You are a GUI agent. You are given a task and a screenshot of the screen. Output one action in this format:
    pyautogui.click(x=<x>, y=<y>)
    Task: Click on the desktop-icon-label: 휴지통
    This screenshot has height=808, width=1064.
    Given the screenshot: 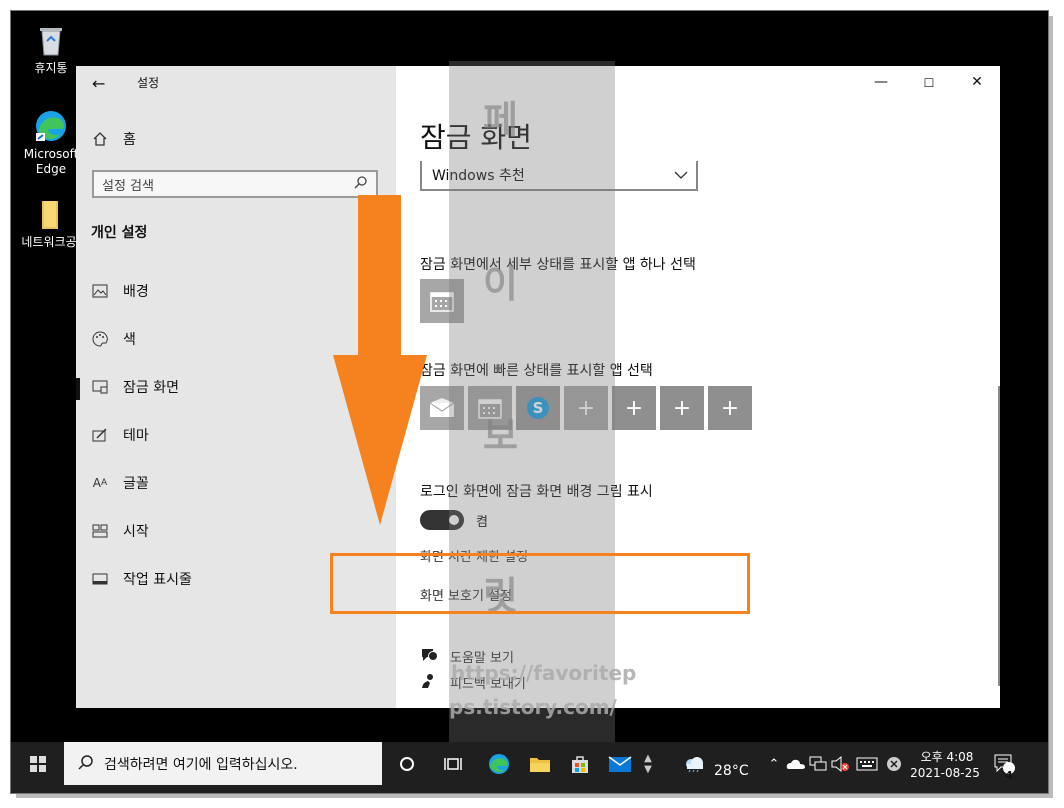 What is the action you would take?
    pyautogui.click(x=51, y=68)
    